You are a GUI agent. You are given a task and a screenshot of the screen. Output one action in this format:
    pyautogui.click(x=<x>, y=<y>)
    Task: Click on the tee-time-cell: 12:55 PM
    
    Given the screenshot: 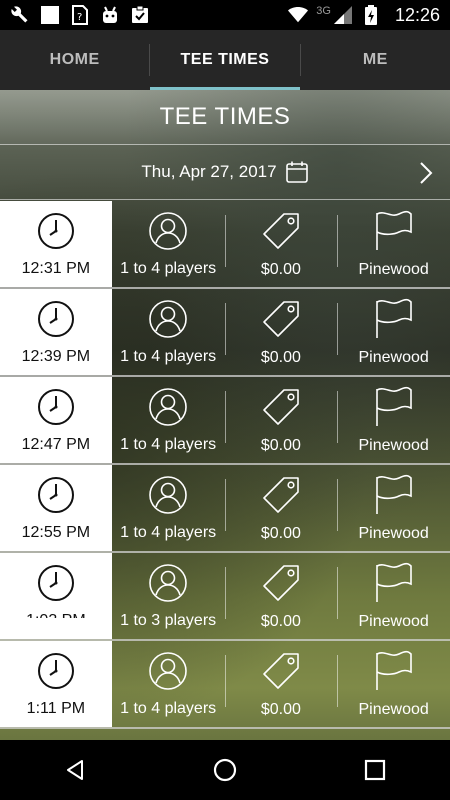 What is the action you would take?
    pyautogui.click(x=56, y=508)
    